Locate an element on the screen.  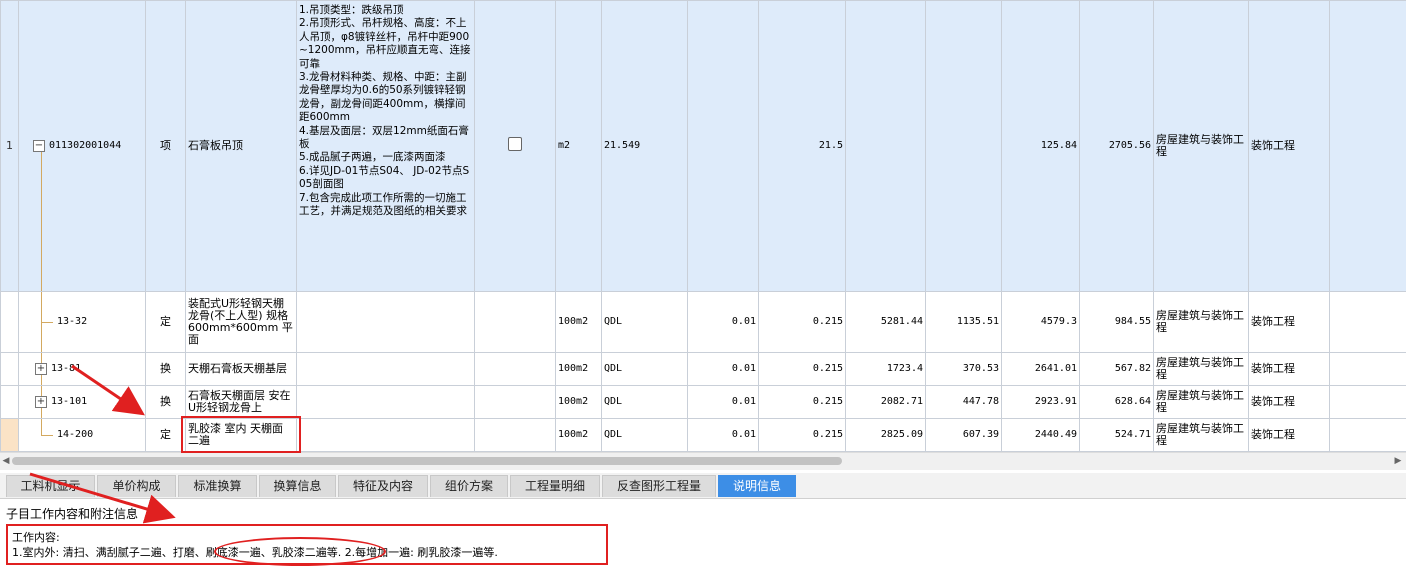
price3-cell: 4579.3 is located at coordinates (1041, 321).